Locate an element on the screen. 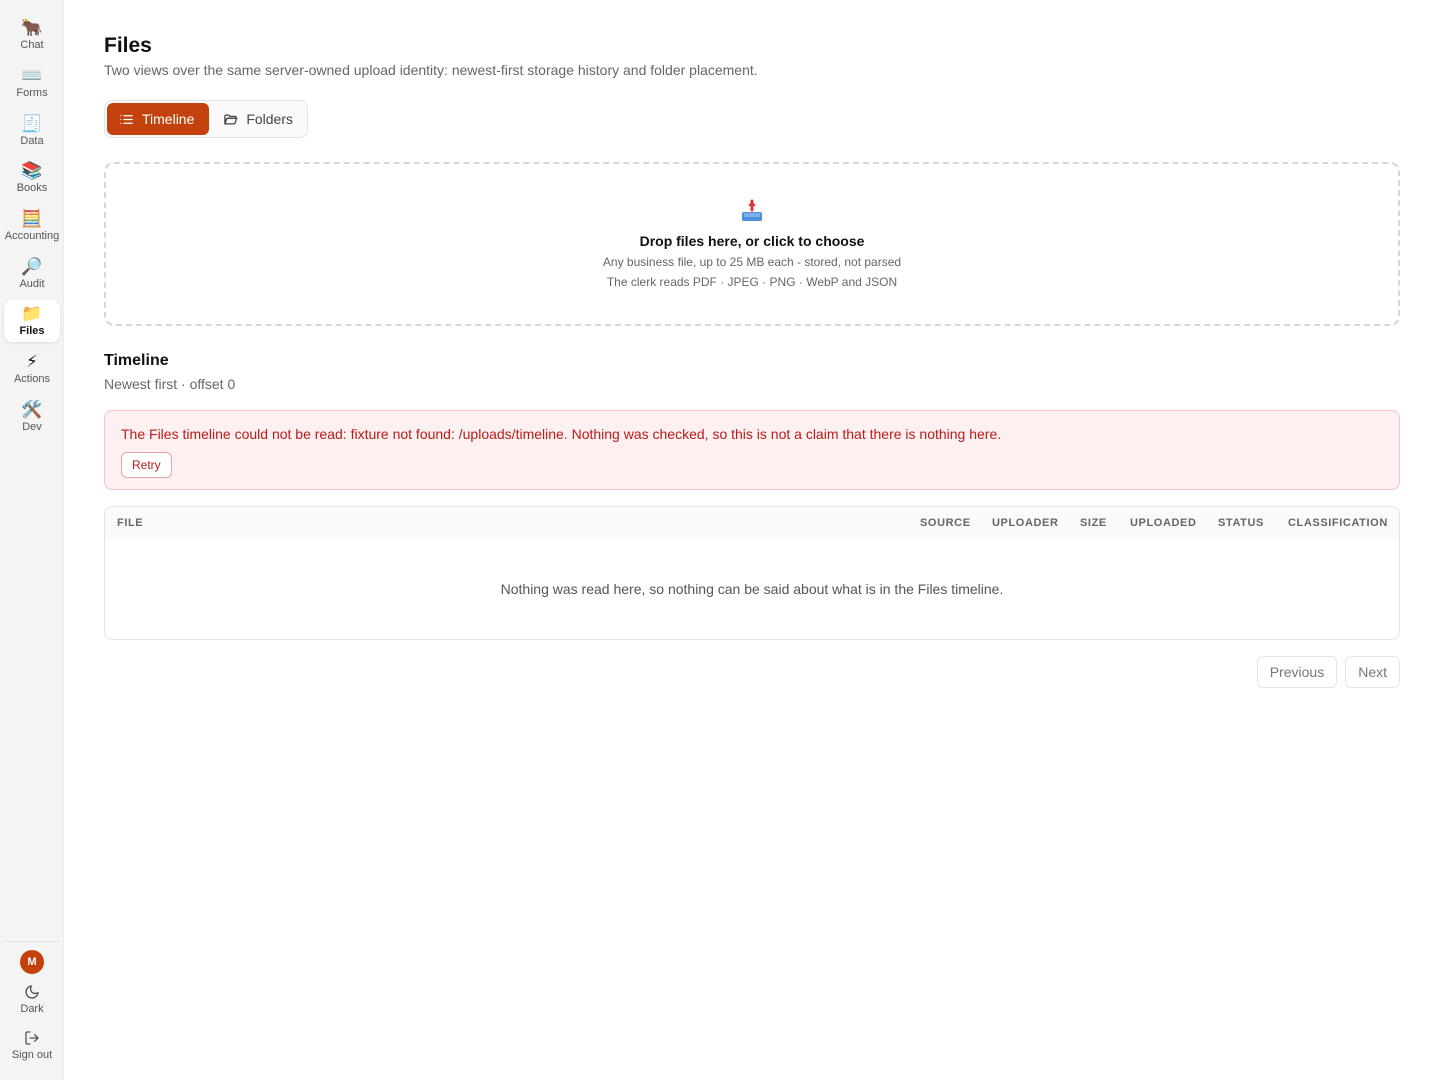  dropzone-title: Drop files here, or click to choose is located at coordinates (752, 241).